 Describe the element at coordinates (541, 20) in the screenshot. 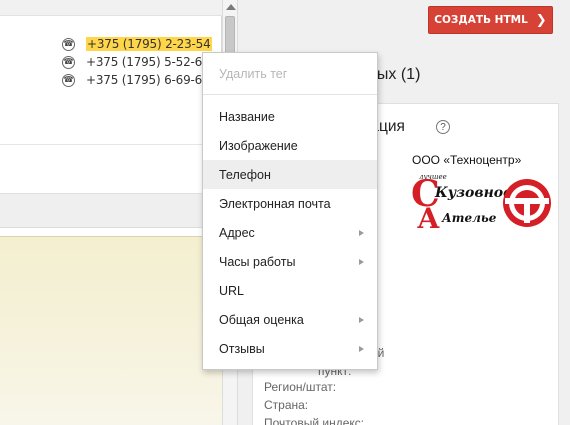

I see `chevron-right-icon: ❯` at that location.